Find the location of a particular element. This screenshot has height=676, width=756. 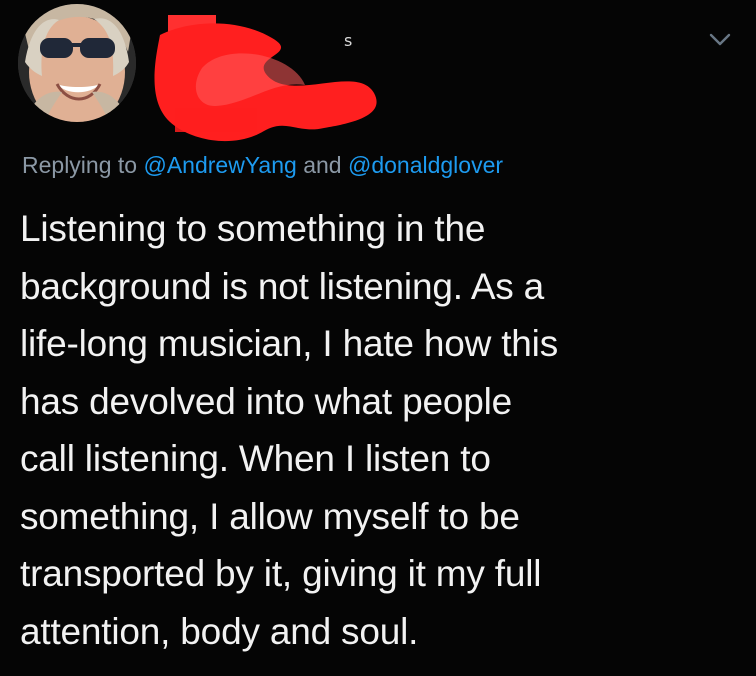

tweet-text-line: transported by it, giving it my full is located at coordinates (281, 573).